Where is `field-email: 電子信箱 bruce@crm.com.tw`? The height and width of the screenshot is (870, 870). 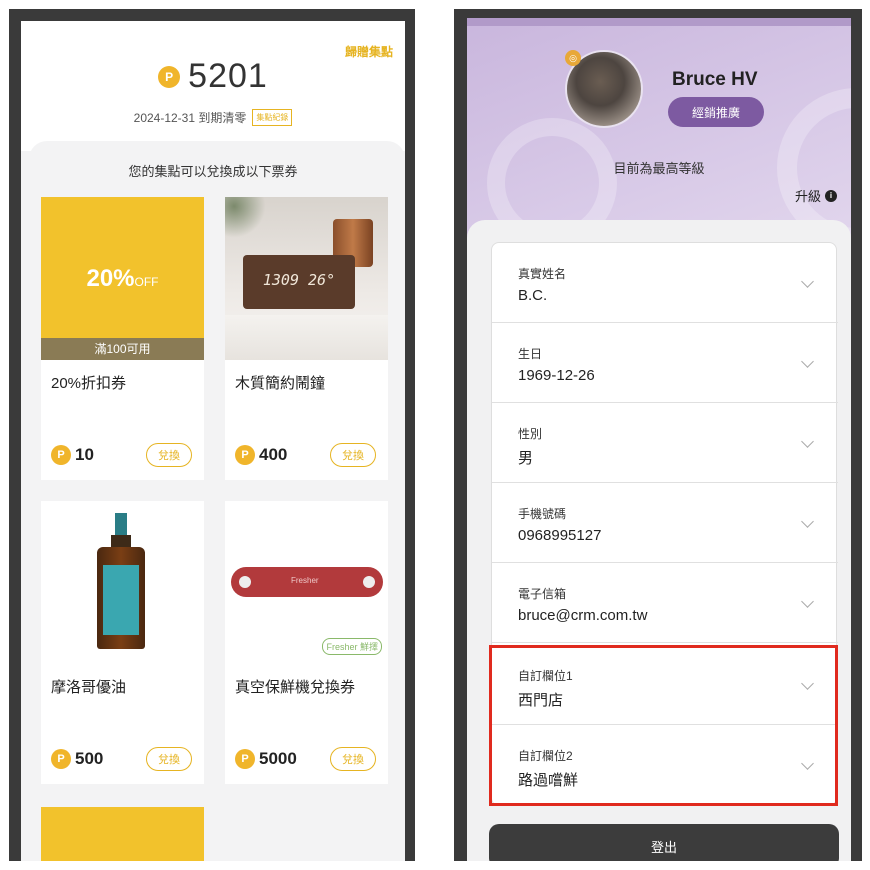
field-email: 電子信箱 bruce@crm.com.tw is located at coordinates (665, 603).